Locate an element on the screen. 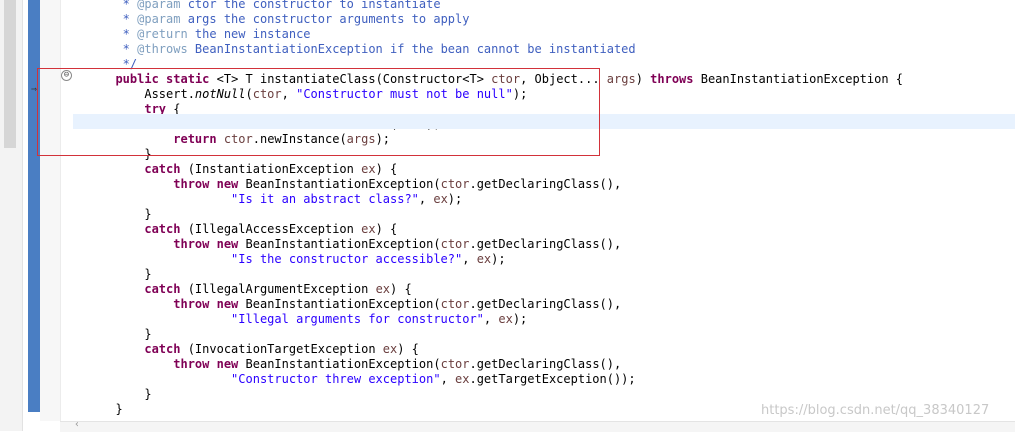 The height and width of the screenshot is (432, 1015). code-token: @throws is located at coordinates (162, 49).